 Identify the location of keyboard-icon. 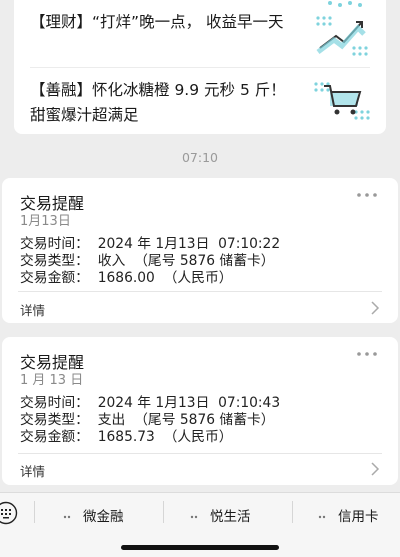
(9, 513).